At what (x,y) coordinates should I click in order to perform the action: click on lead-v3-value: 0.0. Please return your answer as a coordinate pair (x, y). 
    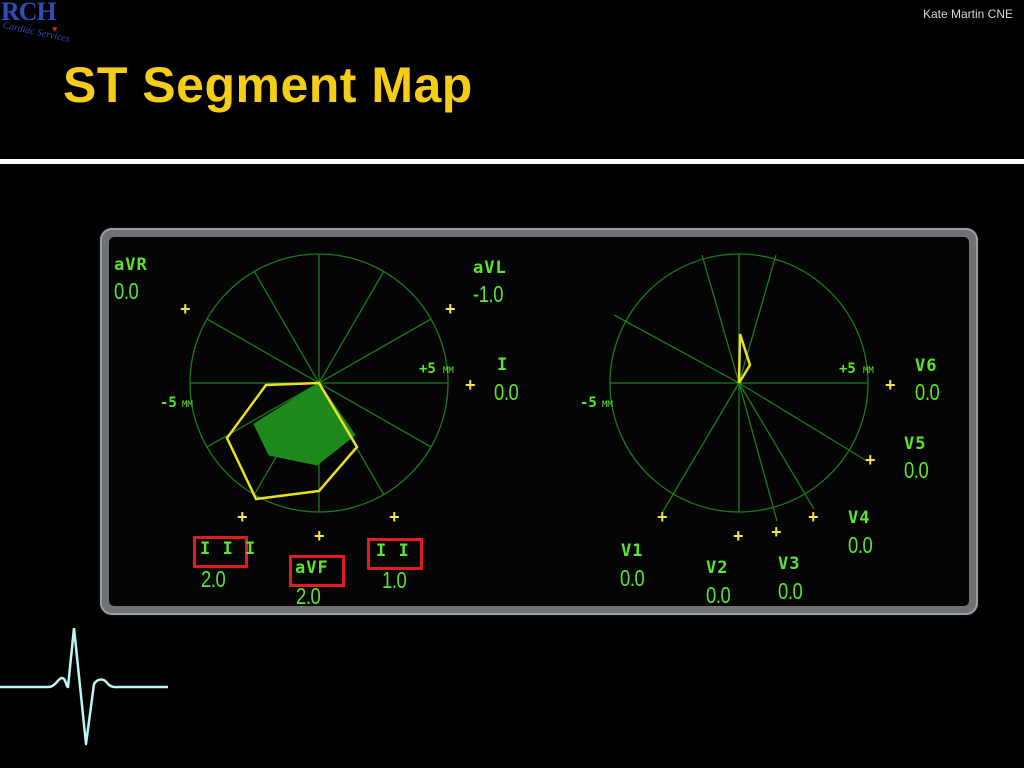
    Looking at the image, I should click on (790, 591).